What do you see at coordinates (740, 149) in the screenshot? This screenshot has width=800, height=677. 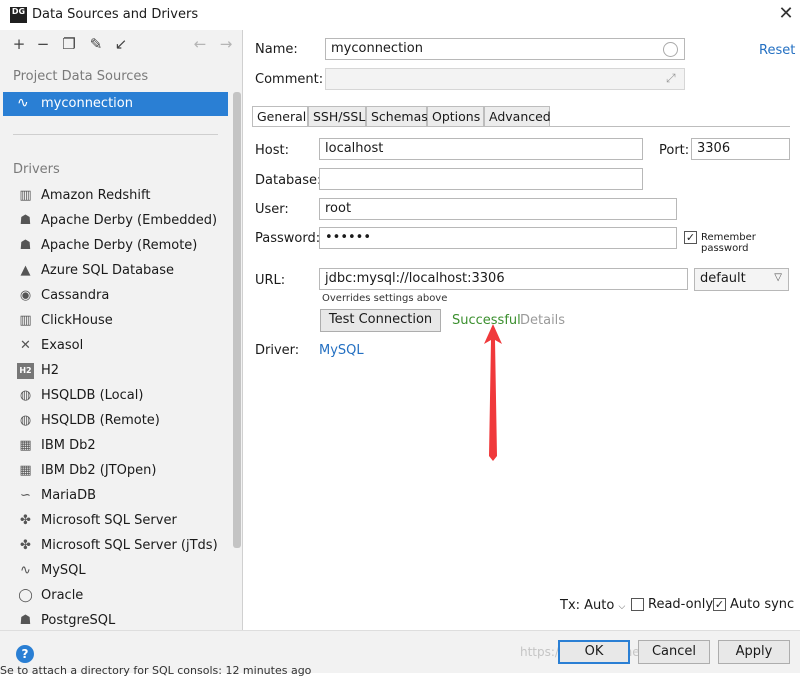 I see `port-field: 3306` at bounding box center [740, 149].